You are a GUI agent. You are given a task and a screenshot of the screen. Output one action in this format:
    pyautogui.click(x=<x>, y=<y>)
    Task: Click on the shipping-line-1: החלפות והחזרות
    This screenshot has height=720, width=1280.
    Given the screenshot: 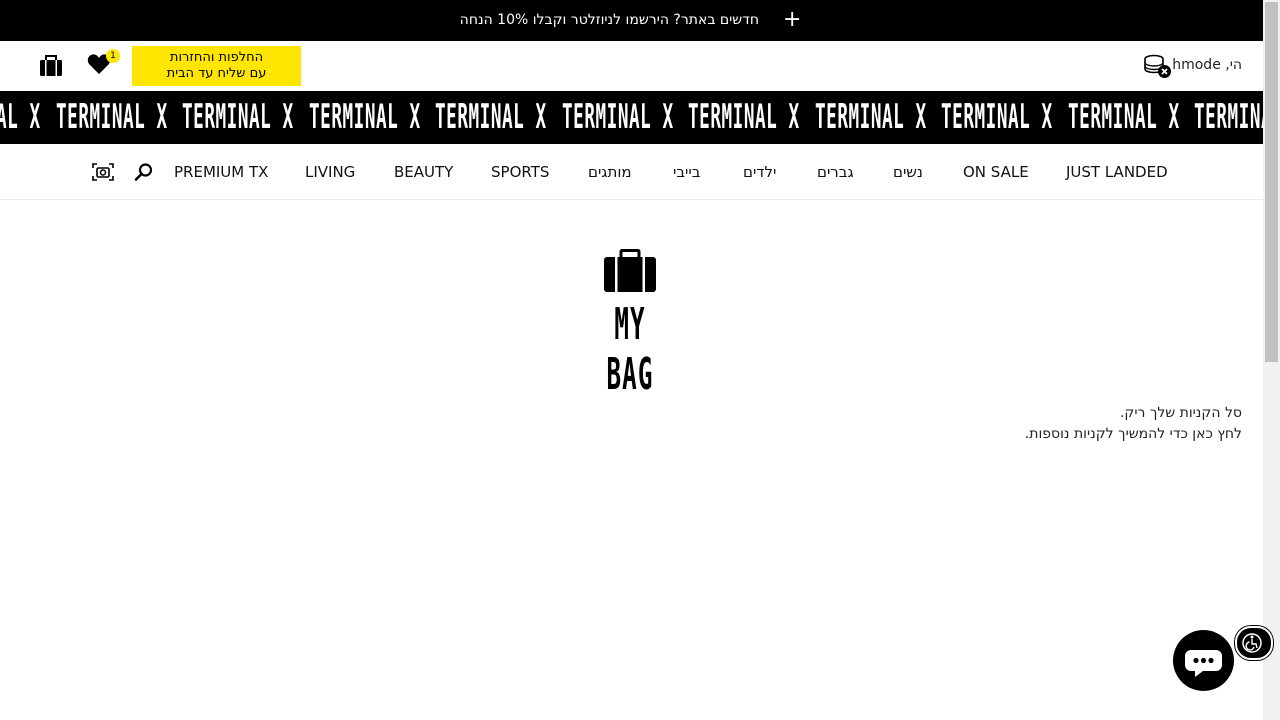 What is the action you would take?
    pyautogui.click(x=216, y=57)
    